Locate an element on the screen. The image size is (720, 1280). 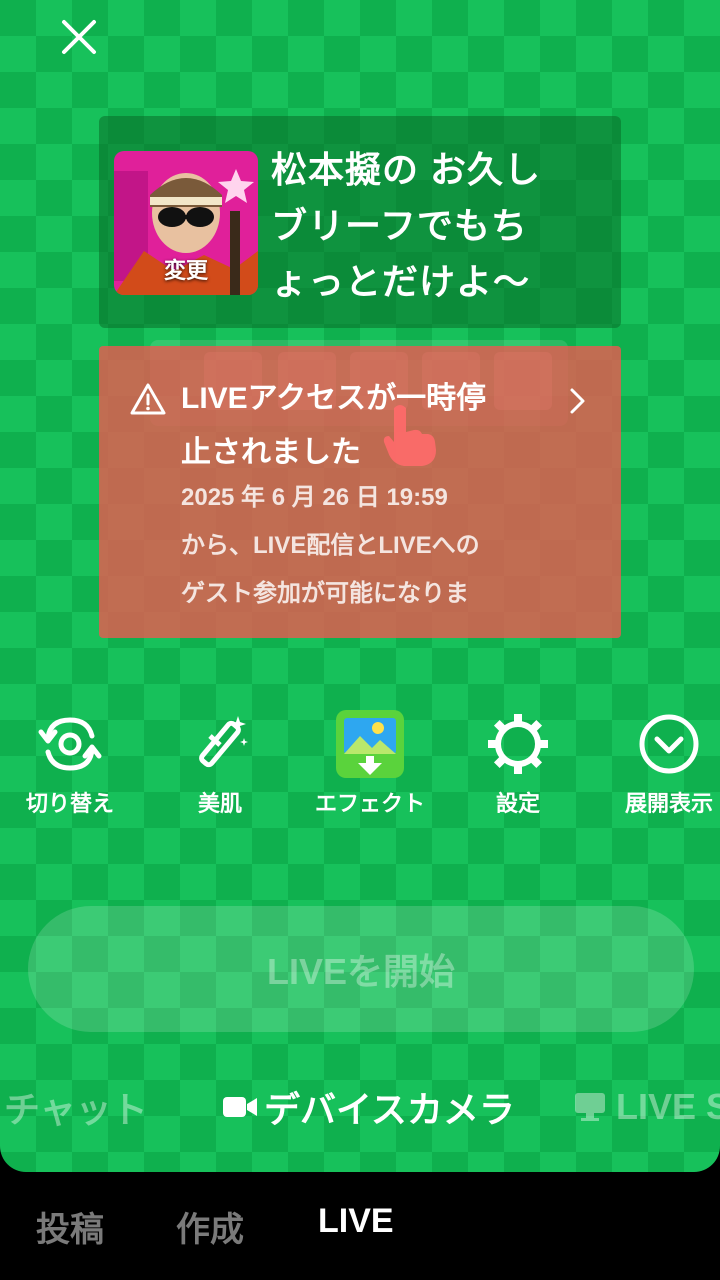
chevron-right-icon is located at coordinates (577, 401).